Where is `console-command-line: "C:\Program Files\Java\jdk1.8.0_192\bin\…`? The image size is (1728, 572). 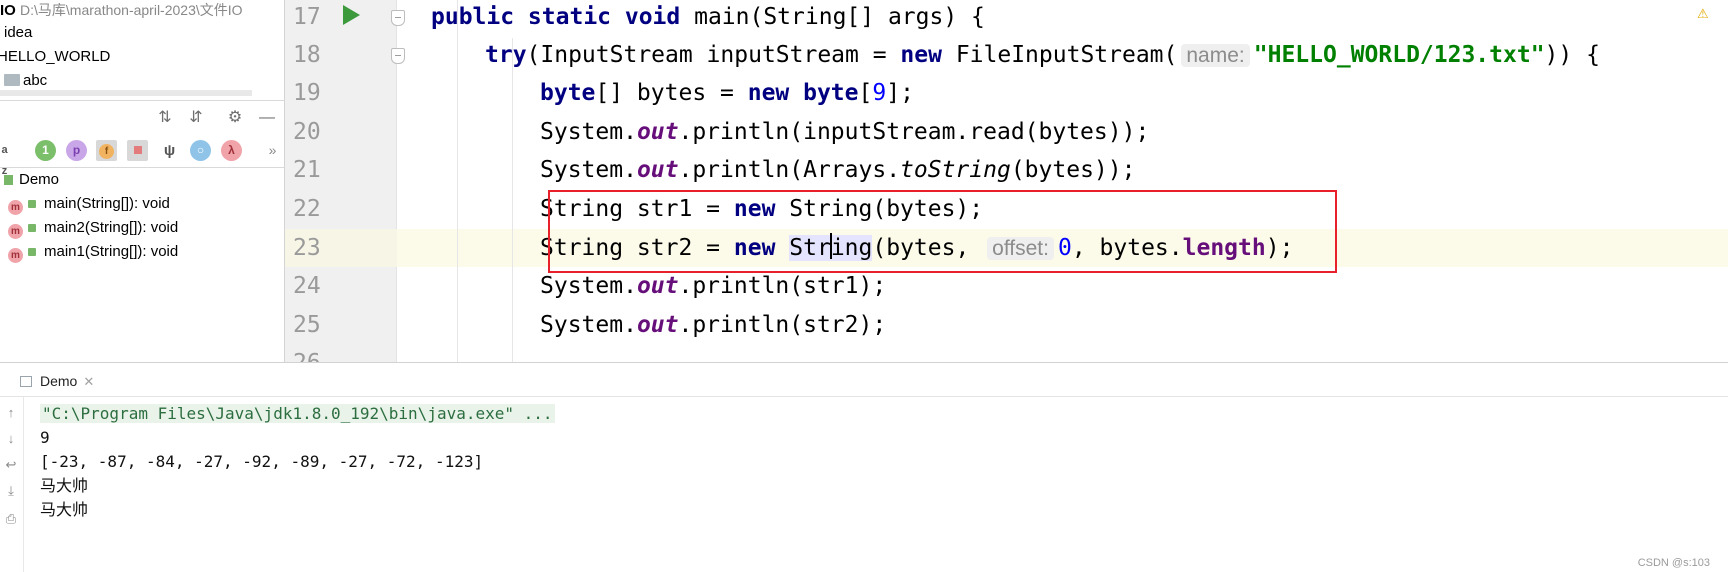 console-command-line: "C:\Program Files\Java\jdk1.8.0_192\bin\… is located at coordinates (297, 414).